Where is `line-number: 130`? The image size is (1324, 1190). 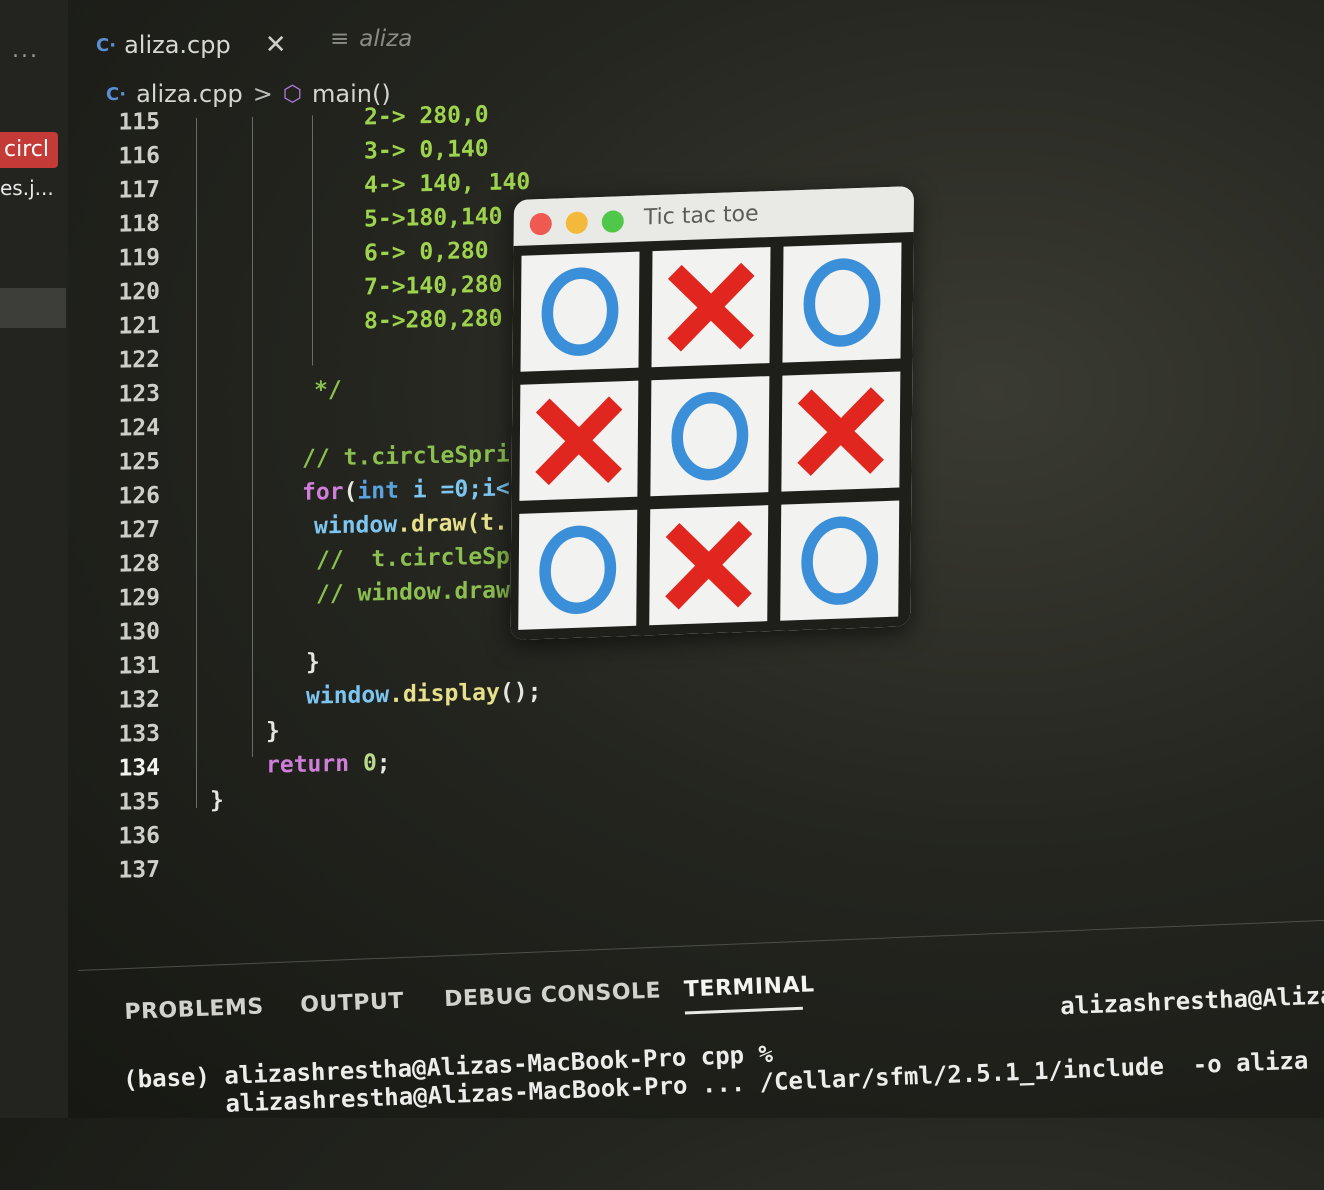
line-number: 130 is located at coordinates (139, 632).